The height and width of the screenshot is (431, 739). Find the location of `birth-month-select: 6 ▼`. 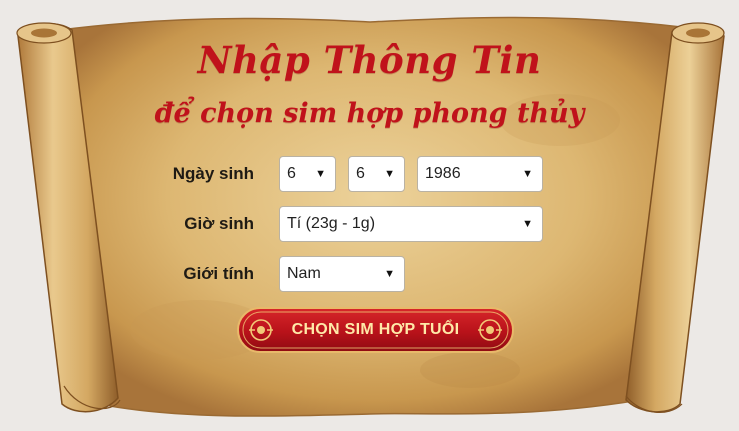

birth-month-select: 6 ▼ is located at coordinates (376, 174).